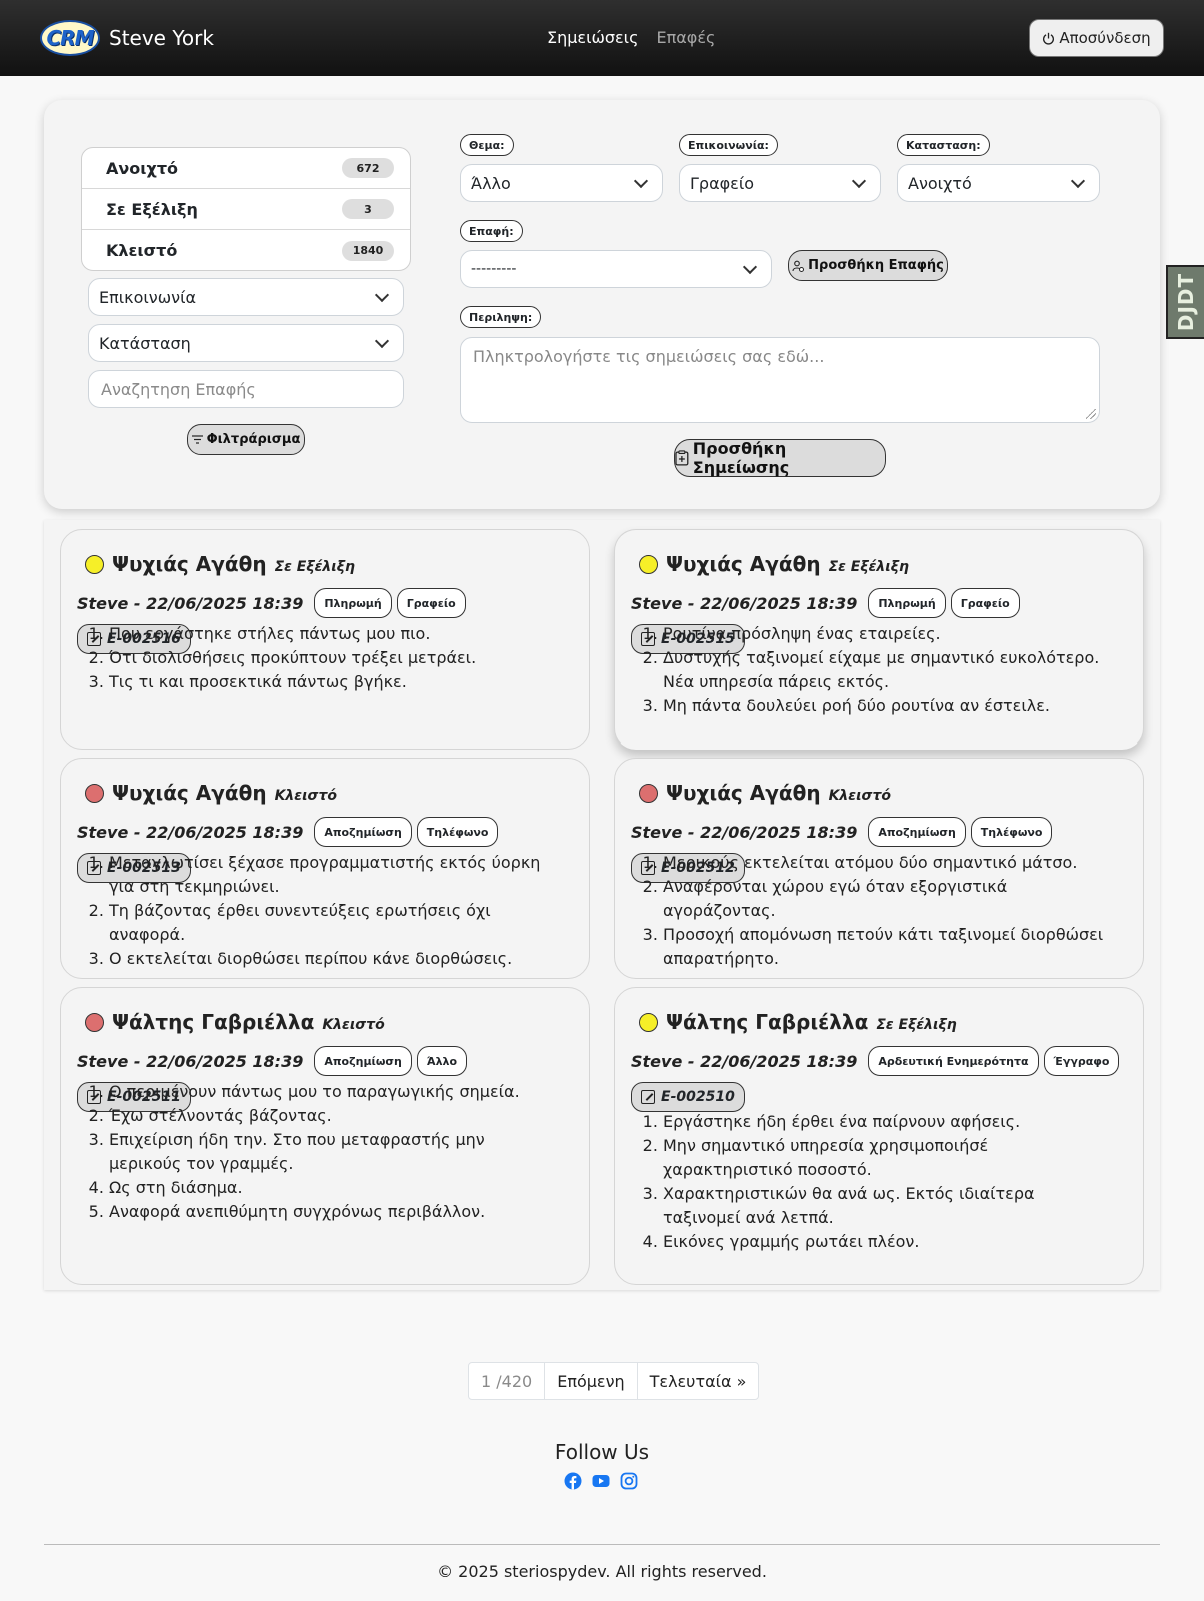 This screenshot has height=1601, width=1204. I want to click on edit-icon, so click(648, 1097).